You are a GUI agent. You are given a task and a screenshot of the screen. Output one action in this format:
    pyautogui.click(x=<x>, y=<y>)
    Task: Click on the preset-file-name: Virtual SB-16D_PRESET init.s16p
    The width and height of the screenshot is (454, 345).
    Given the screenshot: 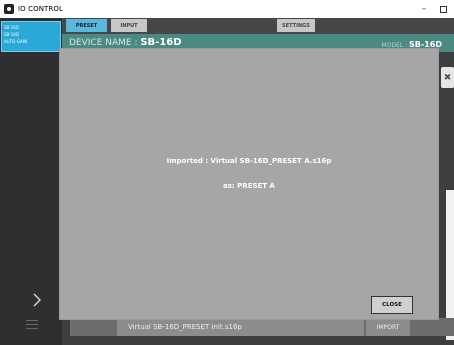 What is the action you would take?
    pyautogui.click(x=240, y=327)
    